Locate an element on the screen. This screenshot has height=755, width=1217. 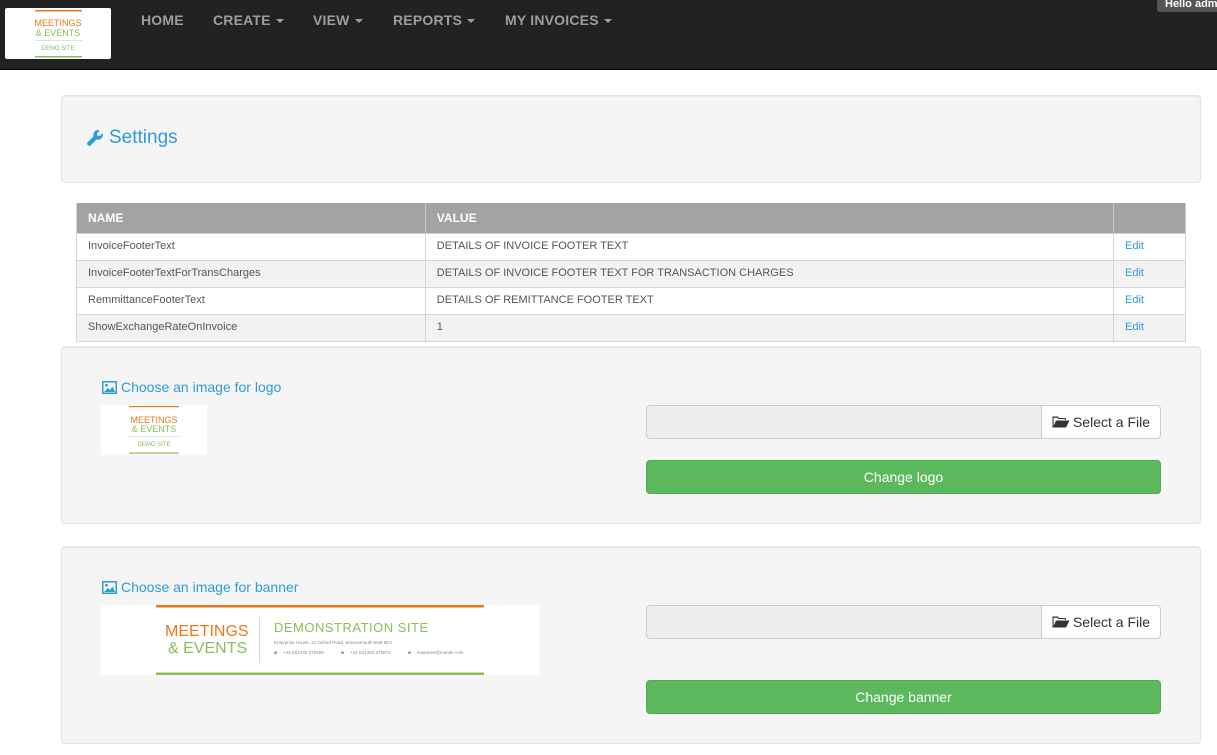
svg-text: DEMONSTRATION SITE is located at coordinates (351, 627).